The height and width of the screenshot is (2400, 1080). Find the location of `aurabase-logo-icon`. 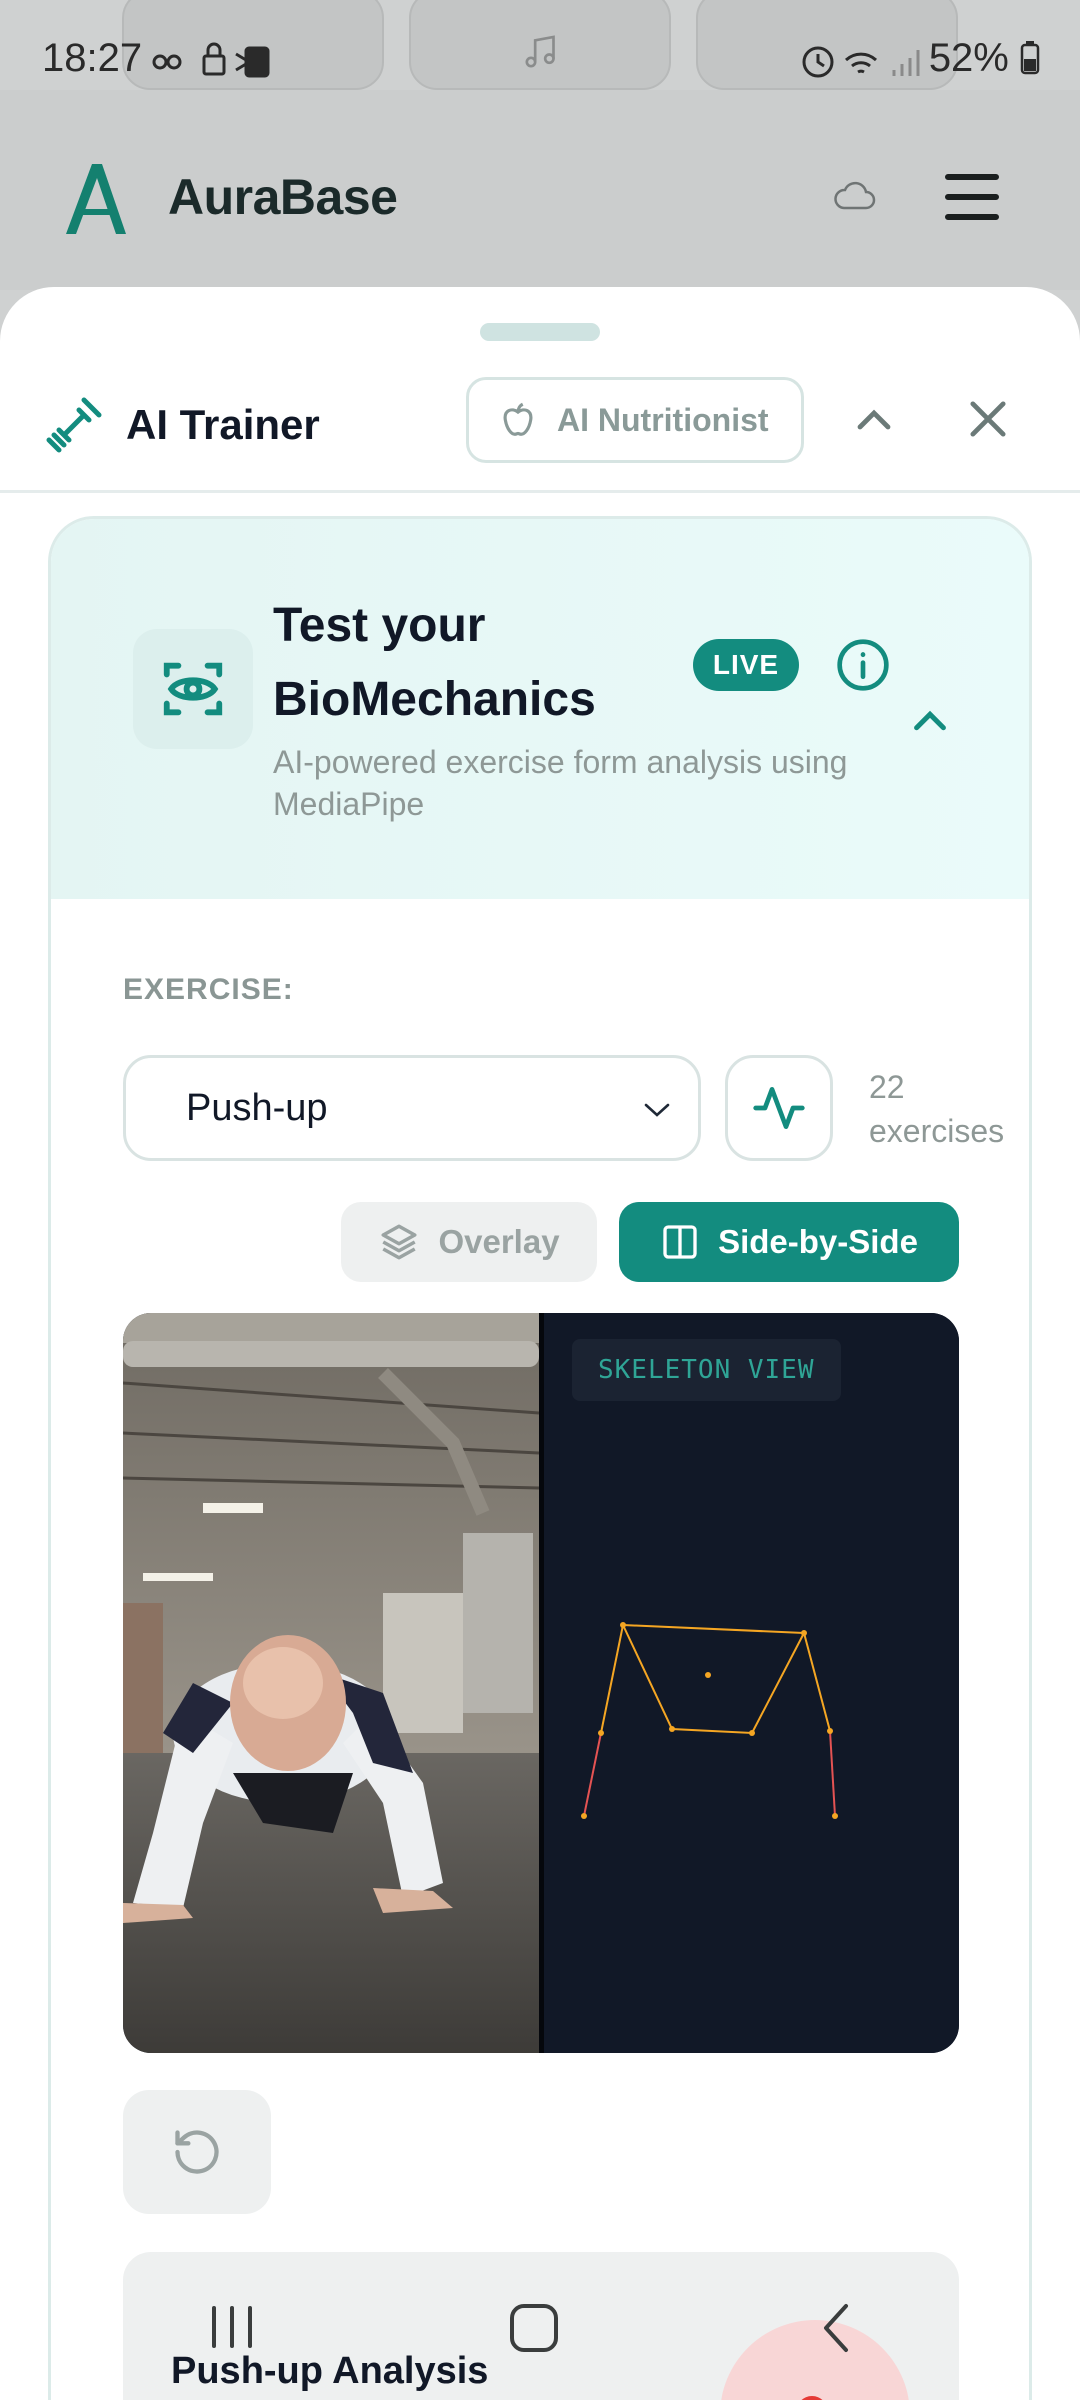

aurabase-logo-icon is located at coordinates (96, 199).